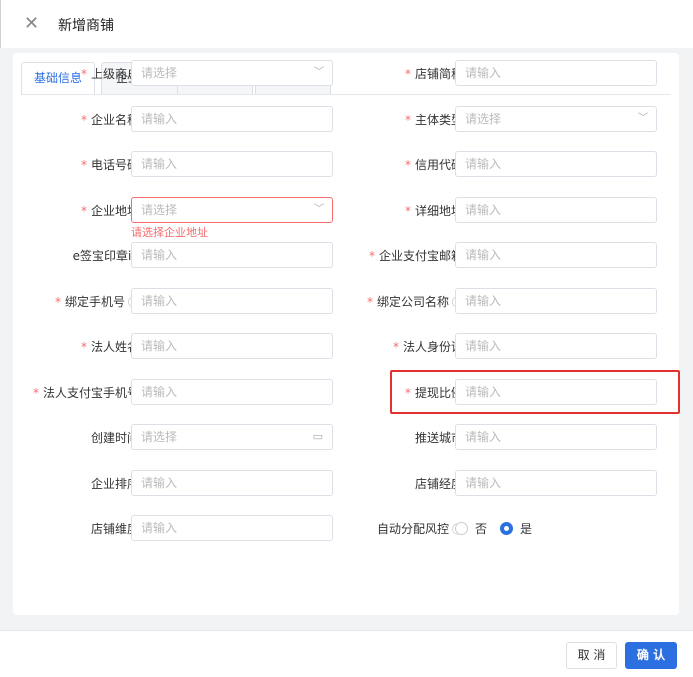 Image resolution: width=693 pixels, height=677 pixels. I want to click on tab-divider, so click(346, 94).